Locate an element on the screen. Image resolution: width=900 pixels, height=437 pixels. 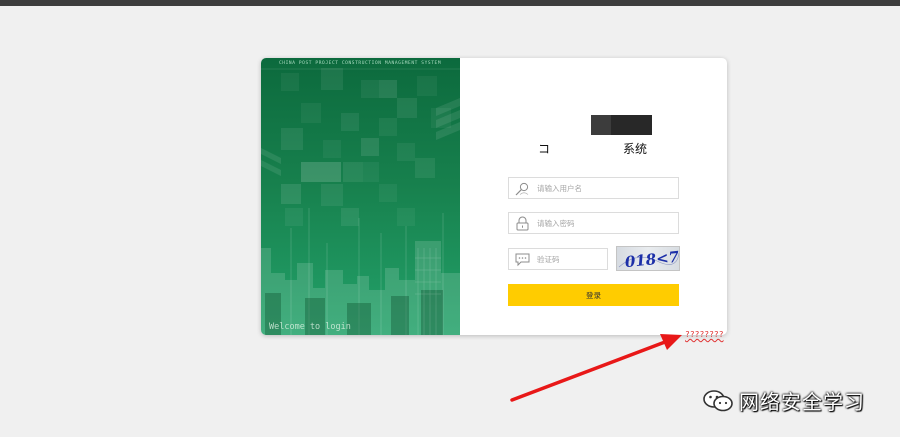
wechat-icon is located at coordinates (718, 400).